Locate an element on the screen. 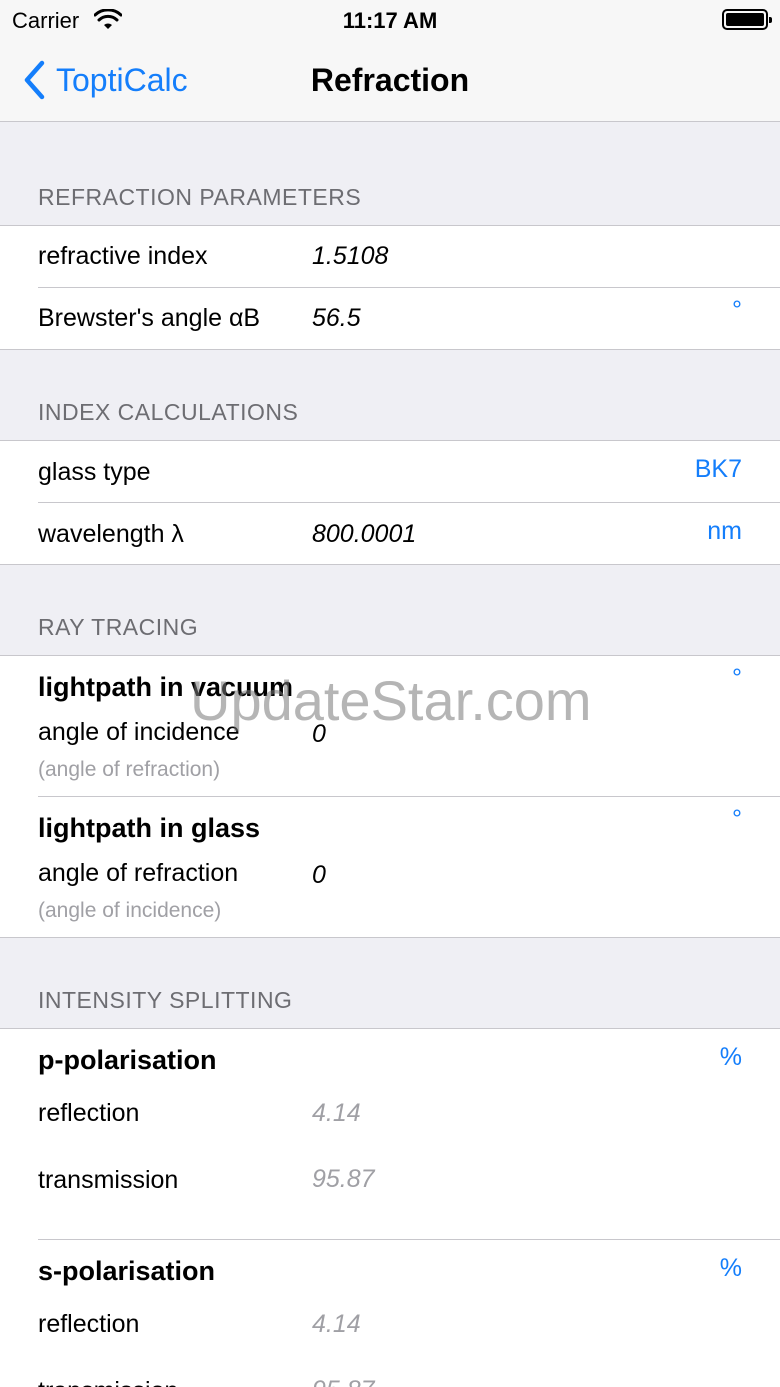  brewster-angle-row: Brewster's angle αB 56.5 ° is located at coordinates (390, 318).